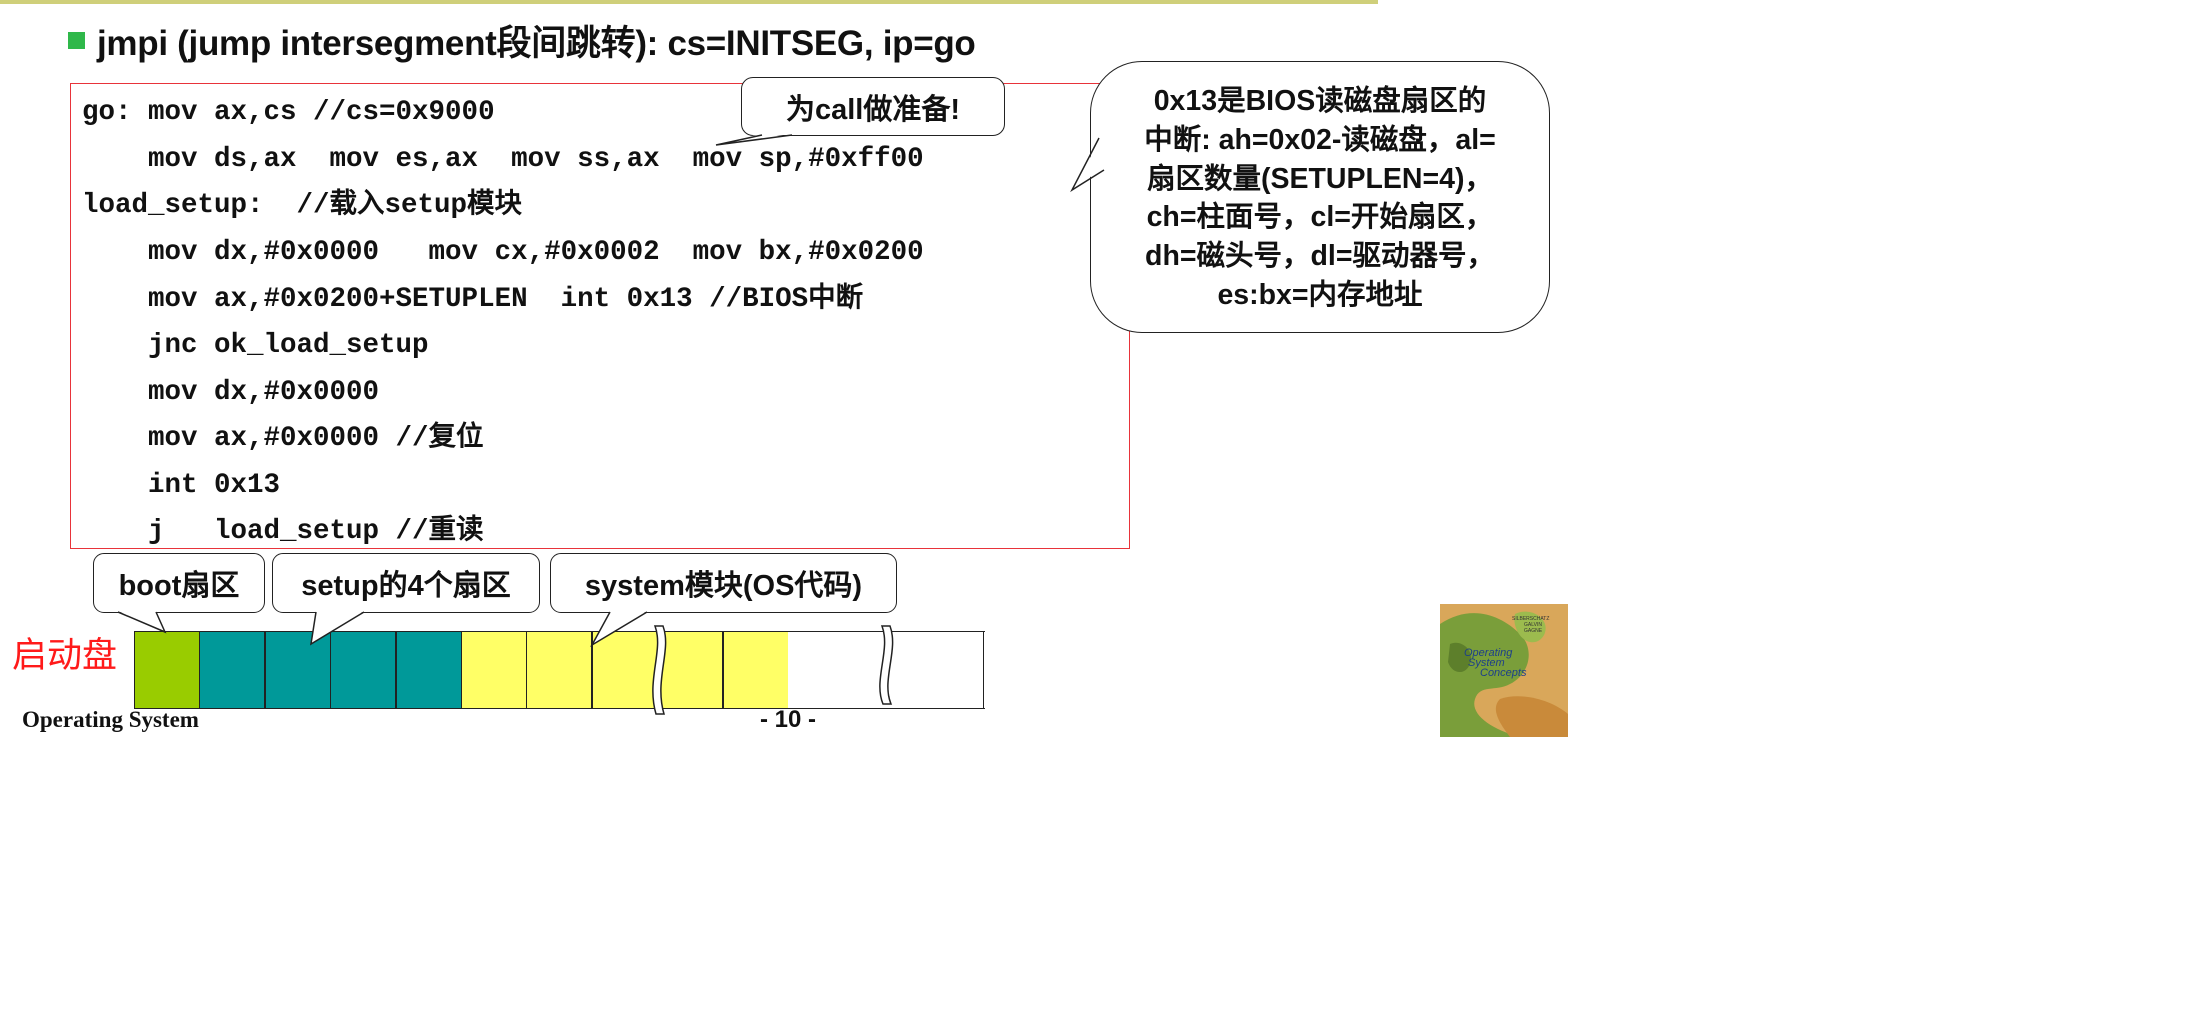 Image resolution: width=2194 pixels, height=1031 pixels. What do you see at coordinates (1533, 631) in the screenshot?
I see `logo-author-line: GAGNE` at bounding box center [1533, 631].